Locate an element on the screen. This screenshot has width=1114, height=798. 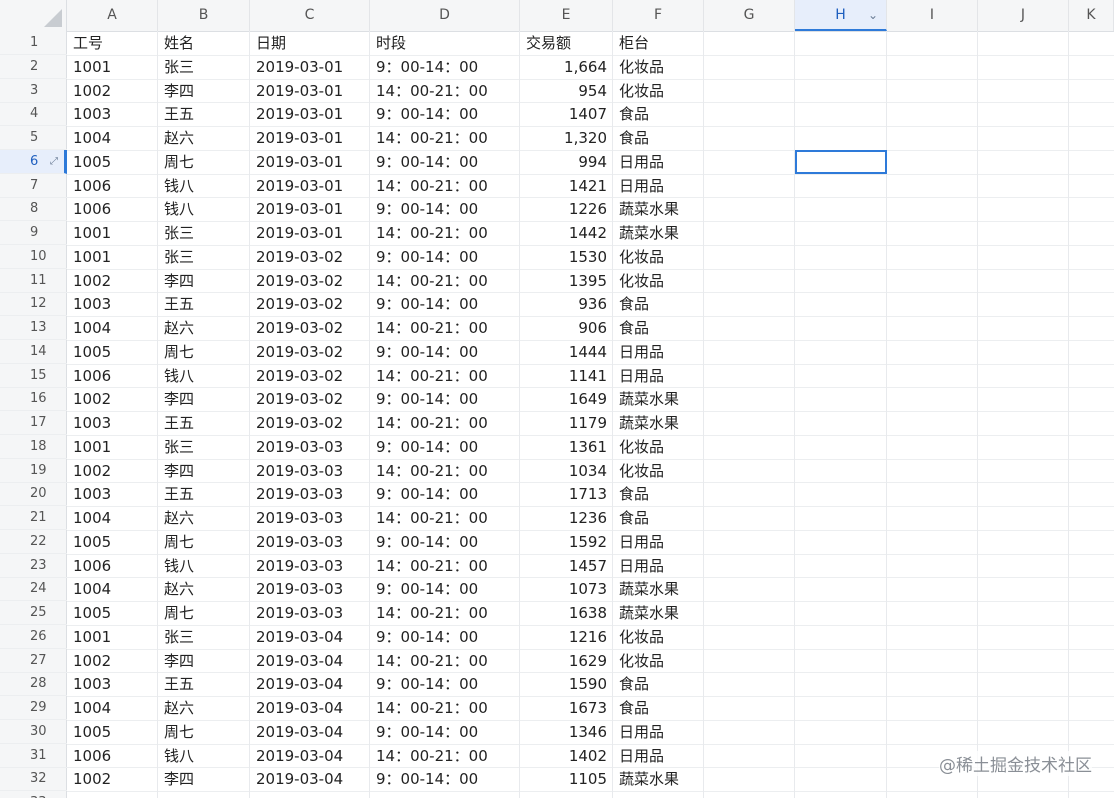
header-cell: 交易额 is located at coordinates (566, 43).